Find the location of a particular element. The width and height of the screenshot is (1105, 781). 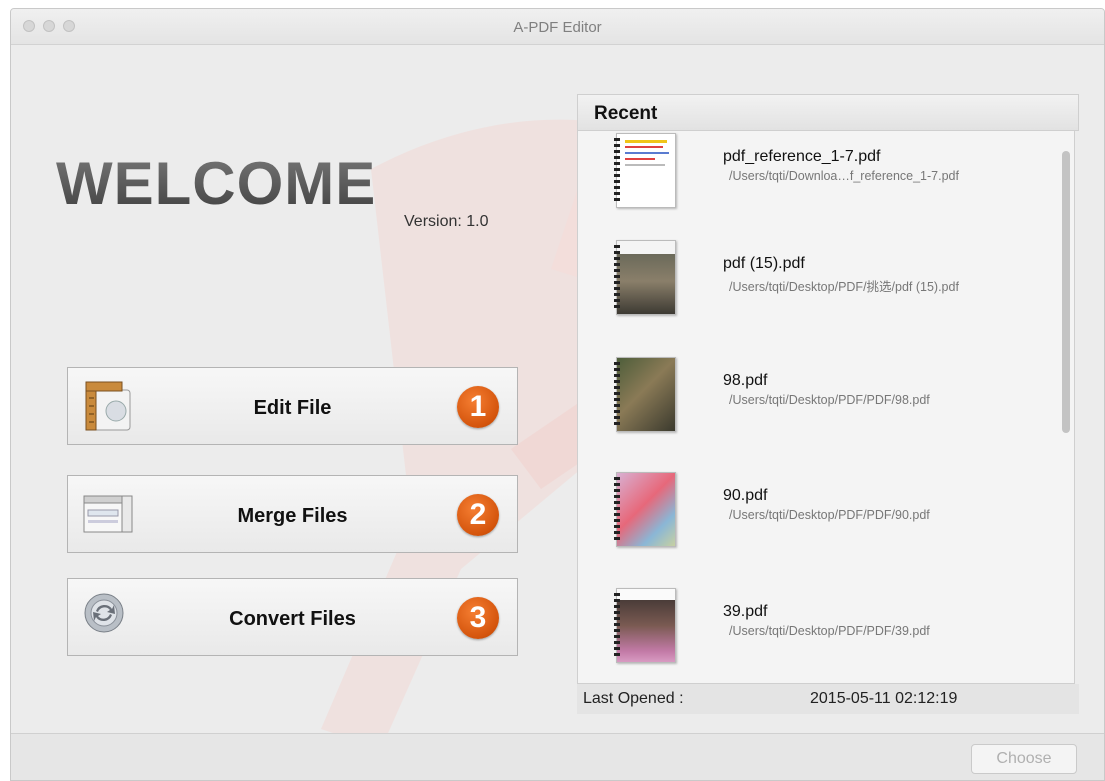

step-1-badge: 1 is located at coordinates (478, 407).